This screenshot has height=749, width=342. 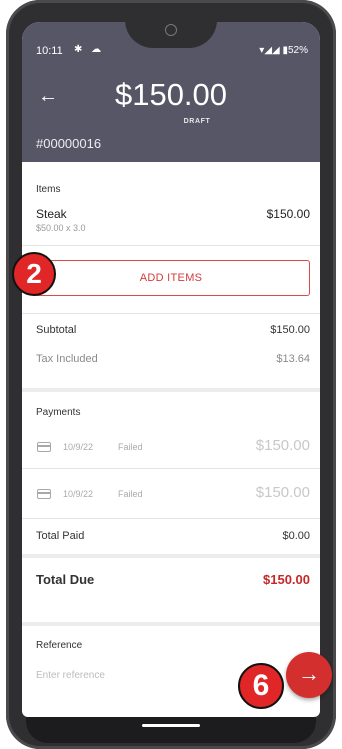 I want to click on items-section-label: Items, so click(x=48, y=189).